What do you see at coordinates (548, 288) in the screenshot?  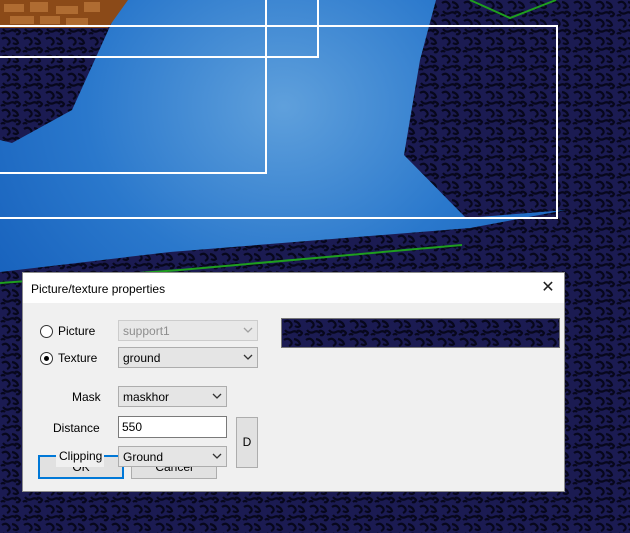 I see `close-icon: ✕` at bounding box center [548, 288].